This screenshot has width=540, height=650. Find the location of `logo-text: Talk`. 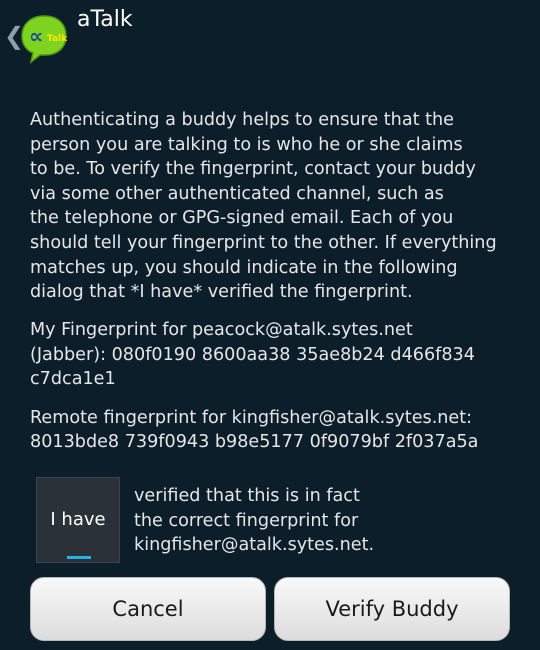

logo-text: Talk is located at coordinates (57, 39).